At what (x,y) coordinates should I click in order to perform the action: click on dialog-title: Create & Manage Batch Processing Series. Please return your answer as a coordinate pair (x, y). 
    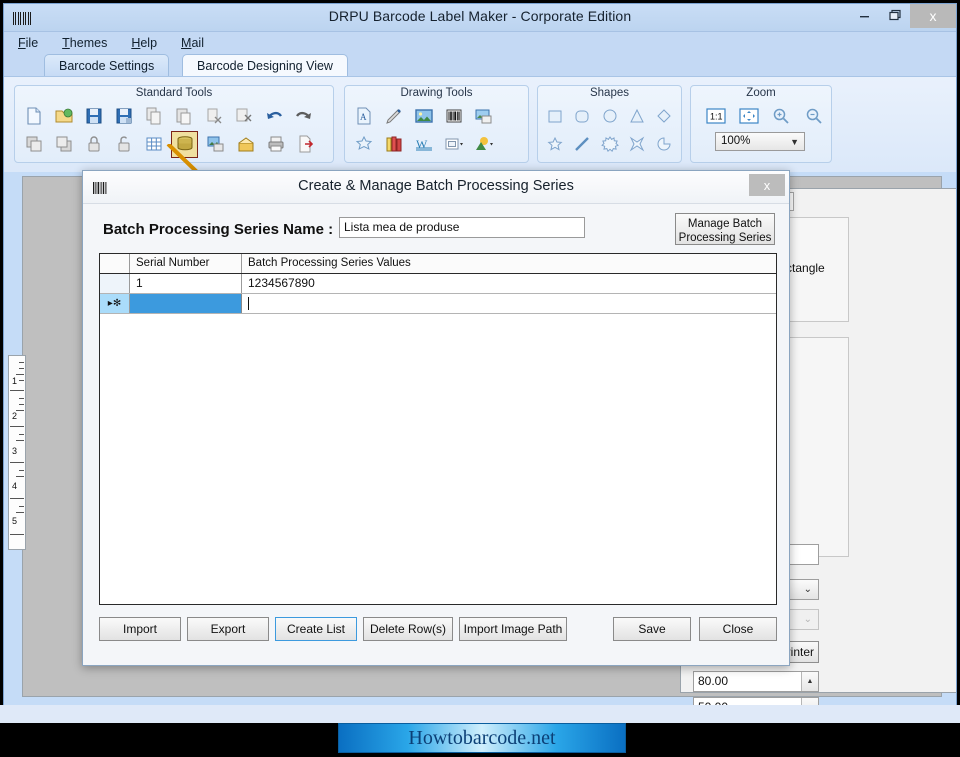
    Looking at the image, I should click on (436, 186).